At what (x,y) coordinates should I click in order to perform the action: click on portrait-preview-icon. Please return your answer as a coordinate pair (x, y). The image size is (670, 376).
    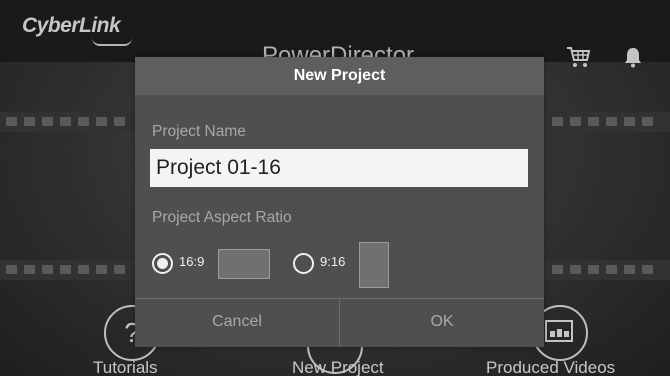
    Looking at the image, I should click on (374, 265).